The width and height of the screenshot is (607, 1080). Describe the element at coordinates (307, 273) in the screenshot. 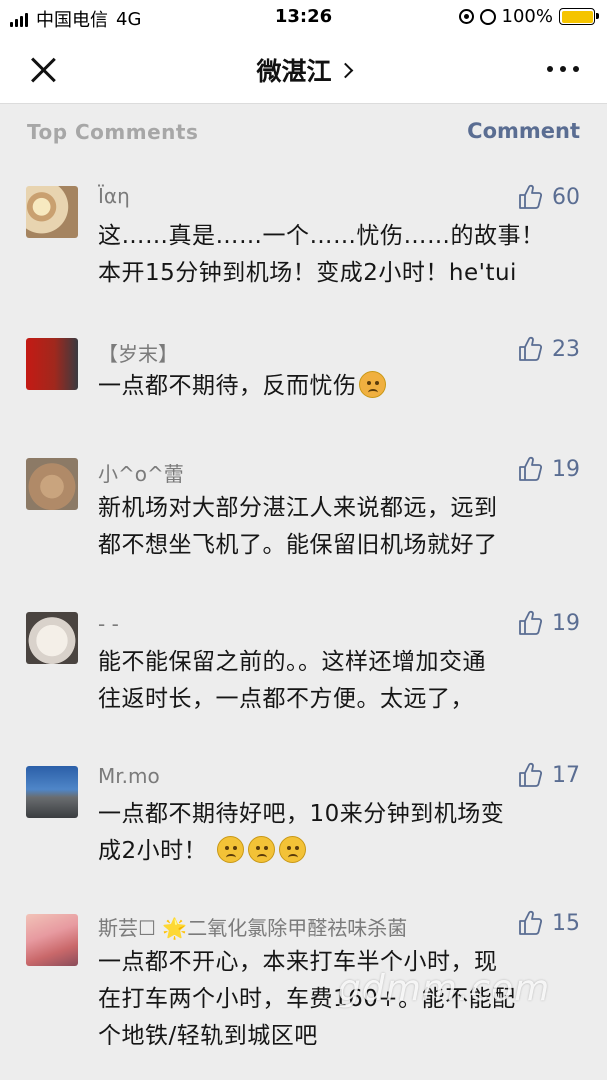

I see `comment-line: 本开15分钟到机场！变成2小时！he'tui` at that location.